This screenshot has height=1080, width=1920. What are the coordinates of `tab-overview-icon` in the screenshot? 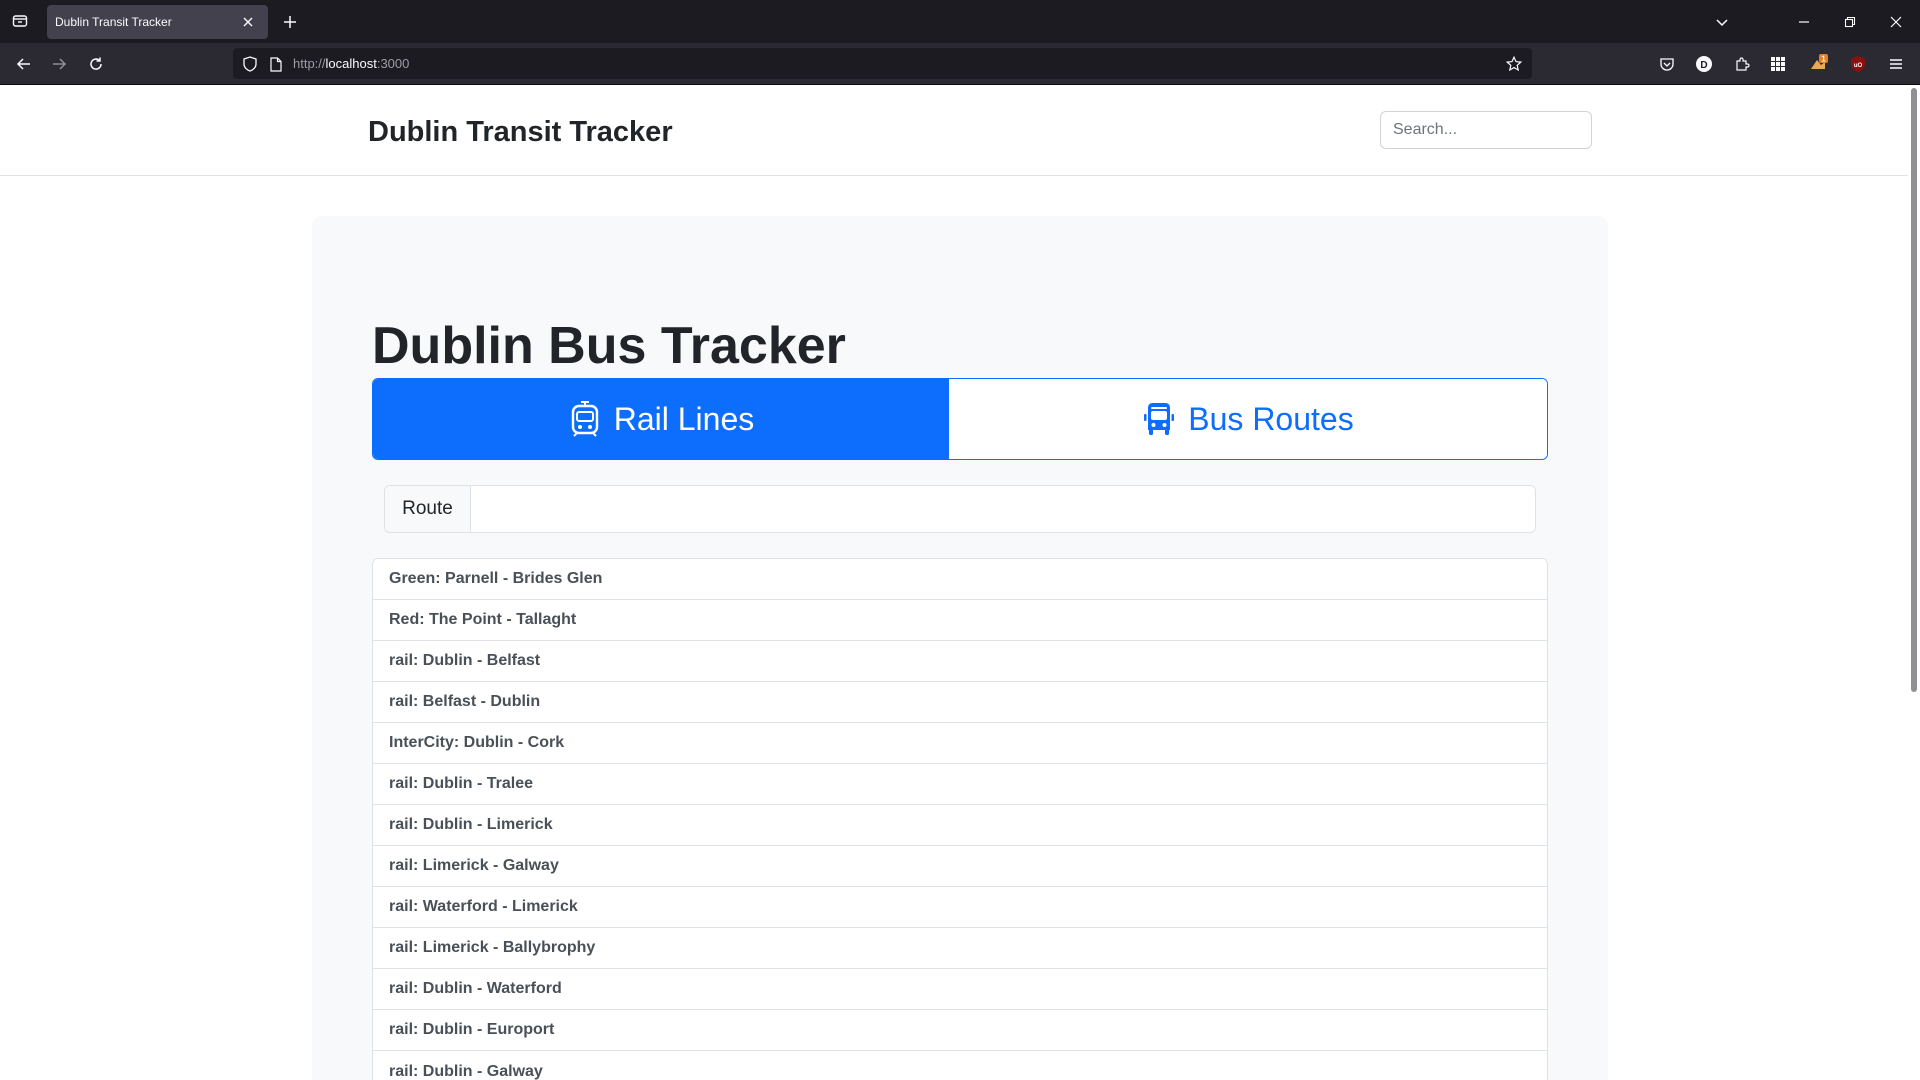 It's located at (20, 21).